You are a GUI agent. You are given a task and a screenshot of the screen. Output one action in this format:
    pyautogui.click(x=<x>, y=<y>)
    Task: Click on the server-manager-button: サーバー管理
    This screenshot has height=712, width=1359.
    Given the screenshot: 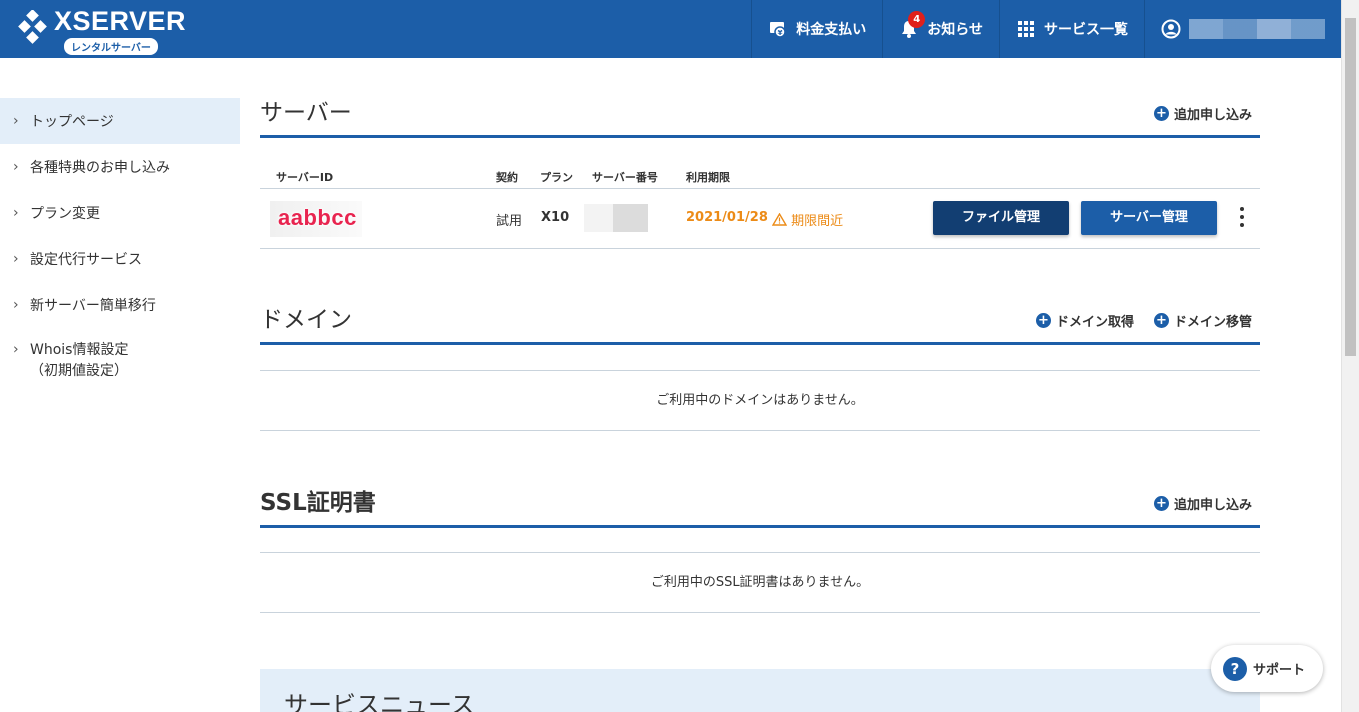 What is the action you would take?
    pyautogui.click(x=1149, y=218)
    